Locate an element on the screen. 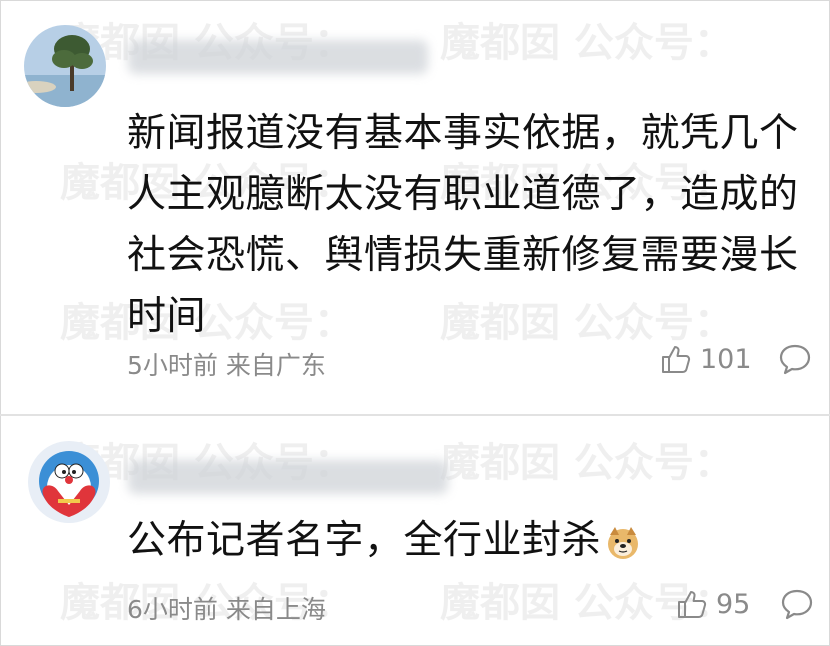 This screenshot has width=830, height=646. comment-text-content: 公布记者名字，全行业封杀 is located at coordinates (364, 540).